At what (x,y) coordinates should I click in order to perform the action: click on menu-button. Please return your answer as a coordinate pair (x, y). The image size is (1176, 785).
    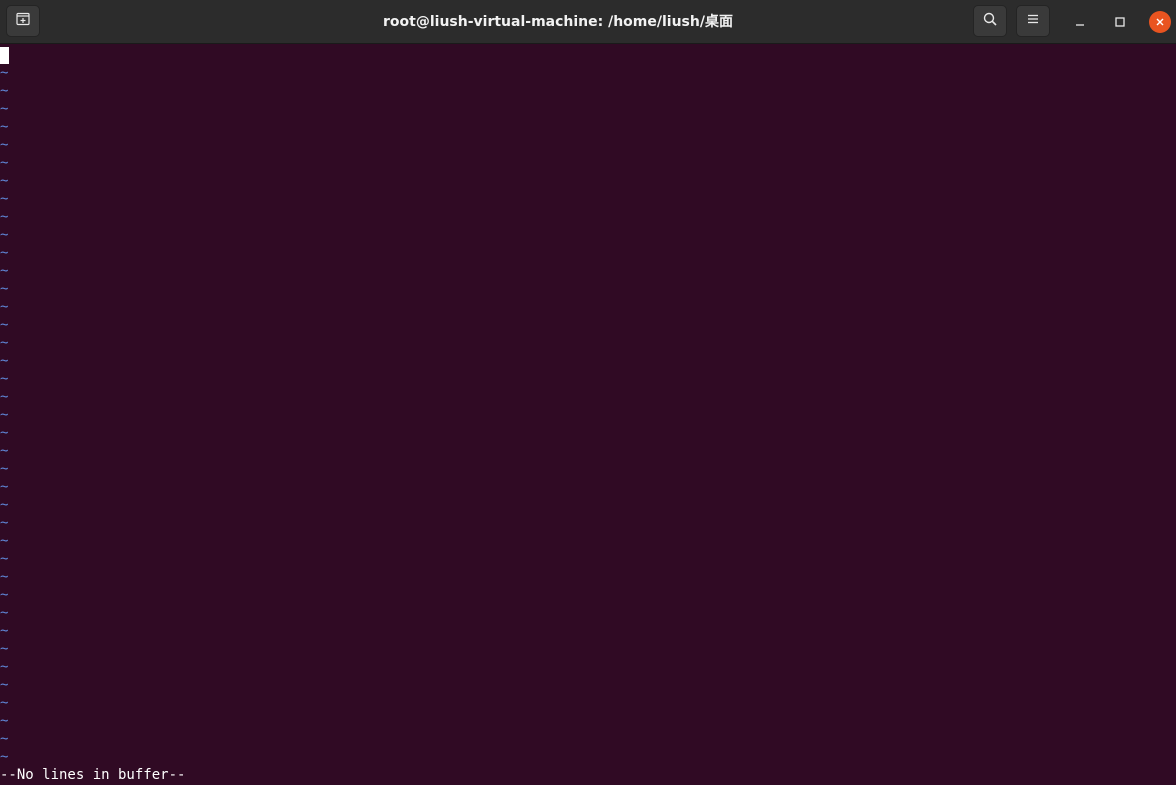
    Looking at the image, I should click on (1033, 21).